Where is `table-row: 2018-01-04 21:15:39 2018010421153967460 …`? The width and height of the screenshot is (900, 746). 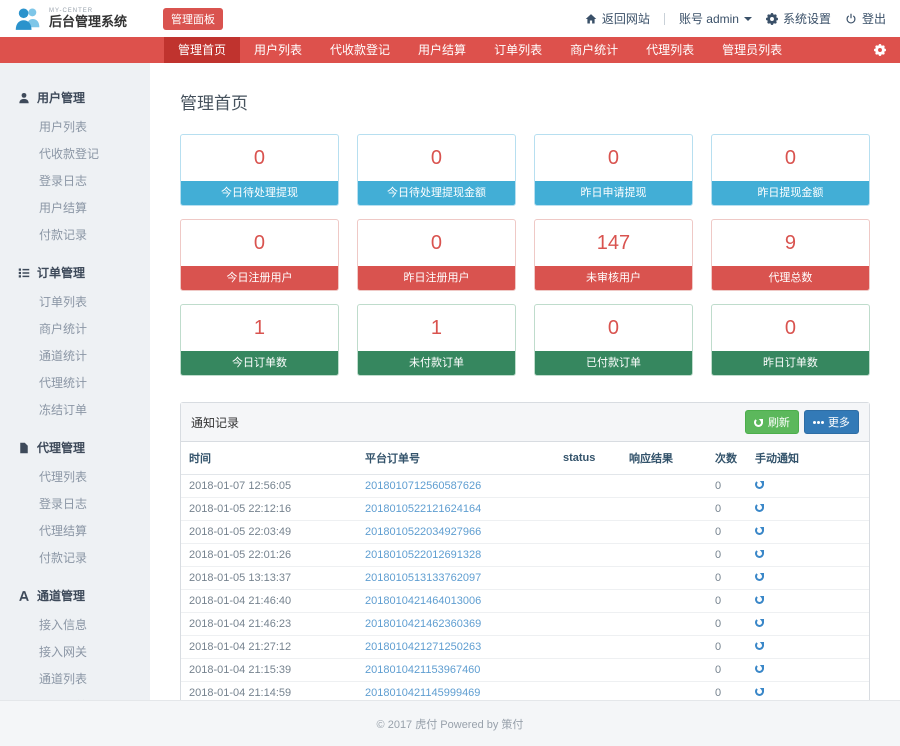
table-row: 2018-01-04 21:15:39 2018010421153967460 … is located at coordinates (525, 670).